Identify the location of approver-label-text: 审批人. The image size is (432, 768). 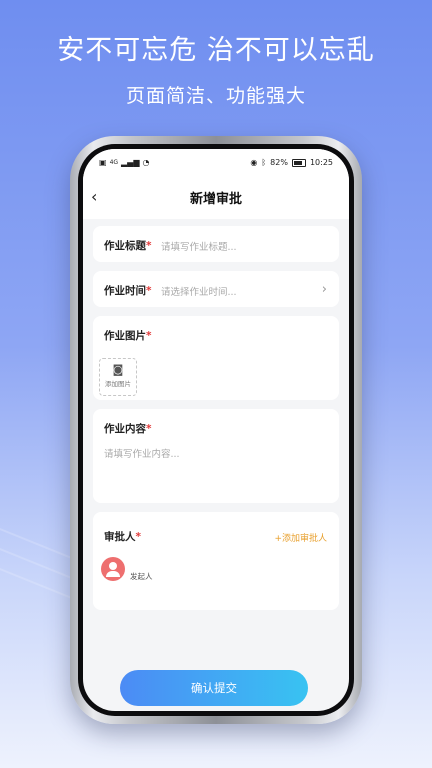
(120, 537).